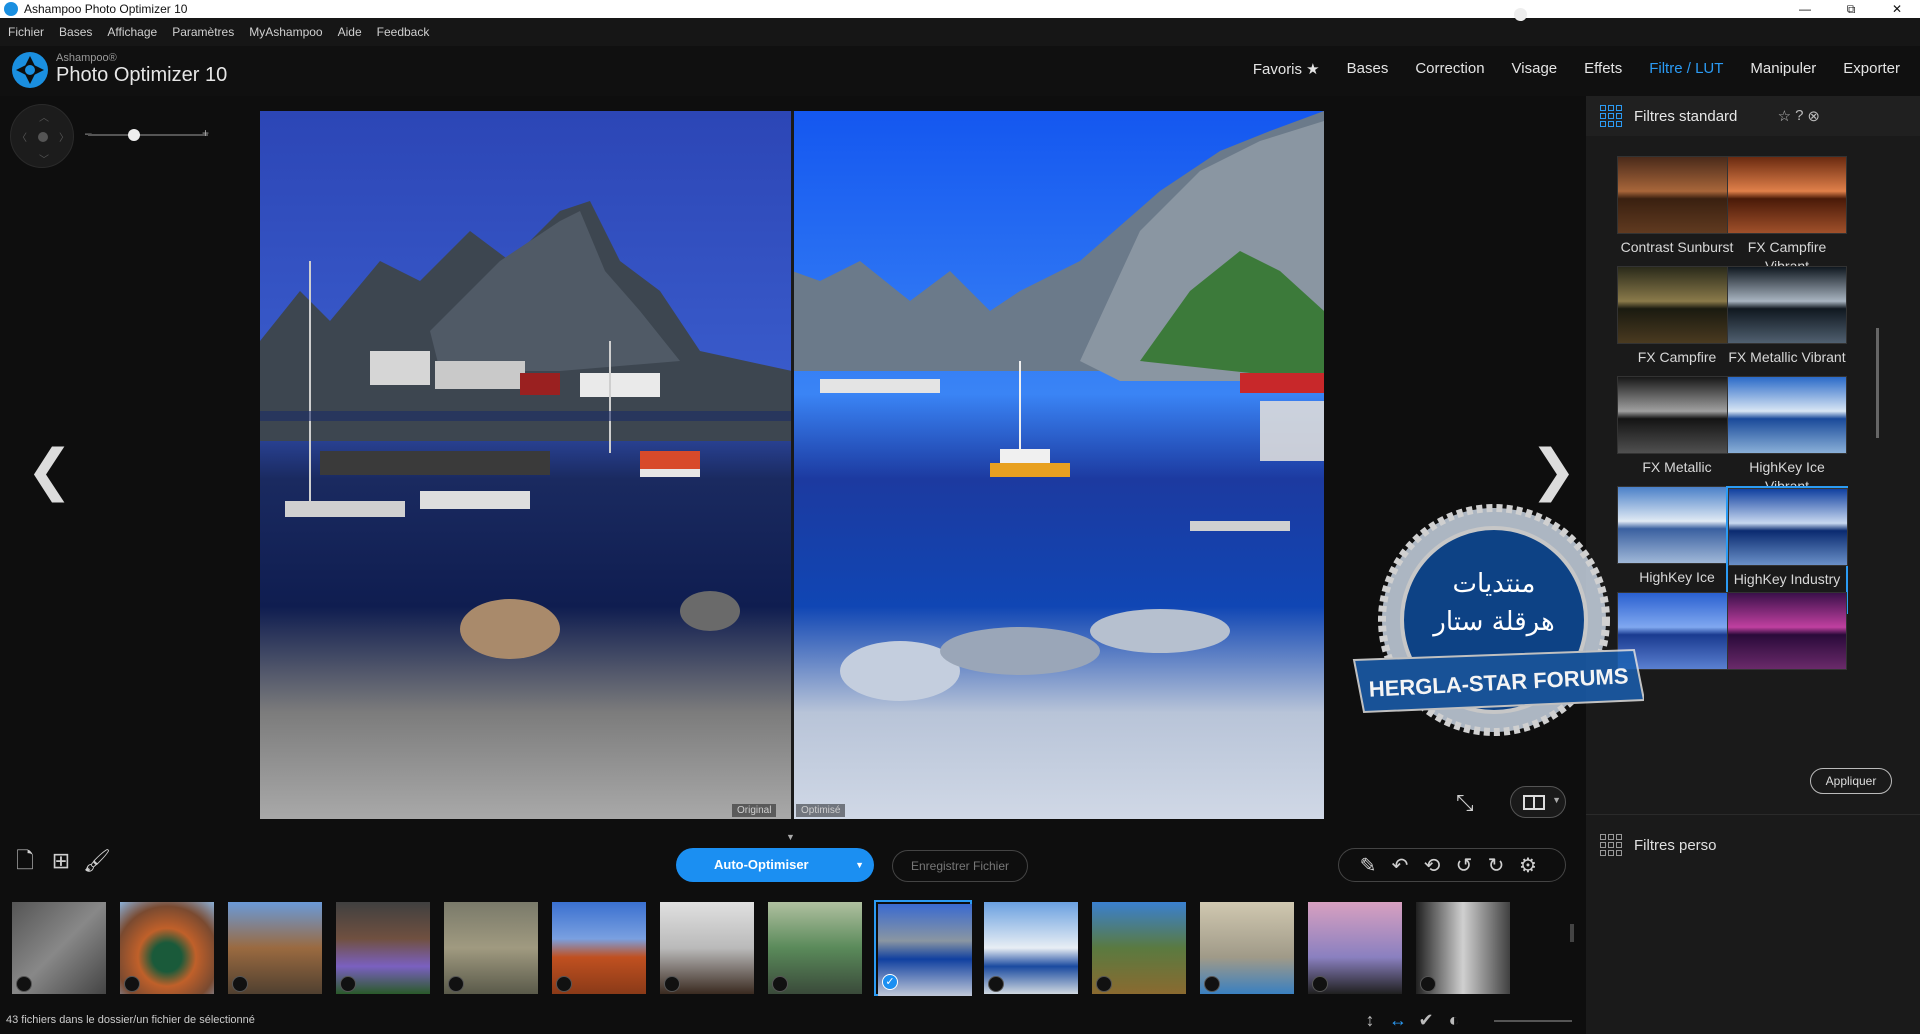 The width and height of the screenshot is (1920, 1034). Describe the element at coordinates (25, 861) in the screenshot. I see `new-file-icon: 🗋` at that location.